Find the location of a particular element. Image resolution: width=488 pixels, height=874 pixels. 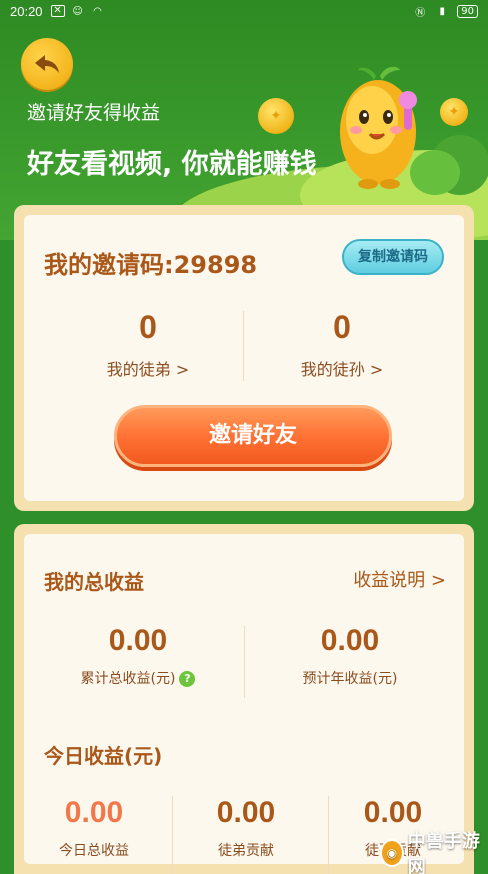

help-icon: ? is located at coordinates (187, 679).